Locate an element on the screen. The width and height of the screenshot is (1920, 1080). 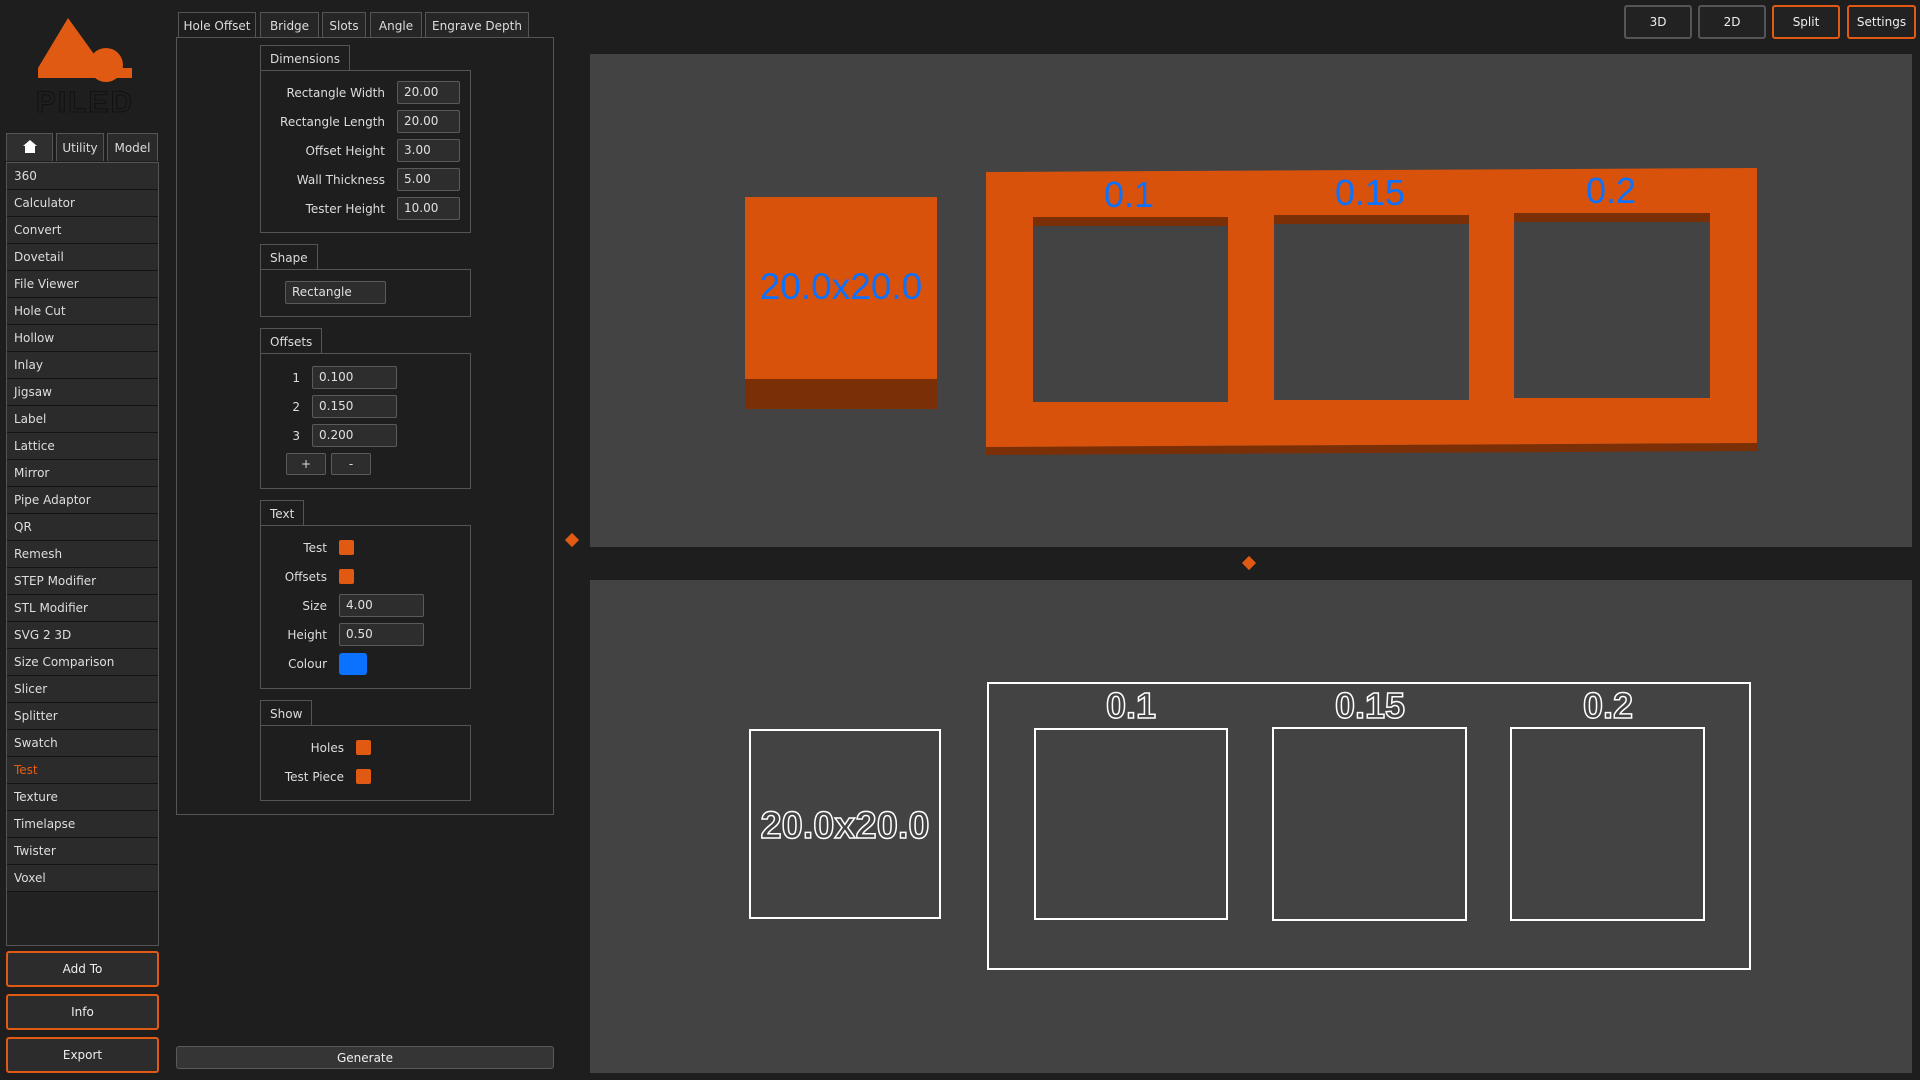
tool-item-texture: Texture is located at coordinates (82, 797).